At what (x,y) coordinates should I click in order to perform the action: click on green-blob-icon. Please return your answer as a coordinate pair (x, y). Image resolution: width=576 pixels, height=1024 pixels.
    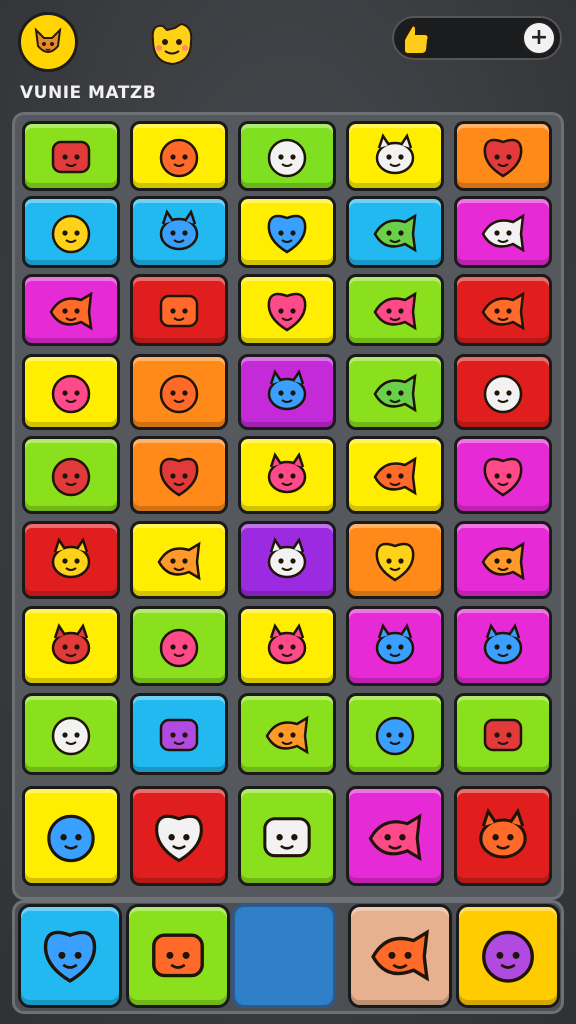
    Looking at the image, I should click on (395, 560).